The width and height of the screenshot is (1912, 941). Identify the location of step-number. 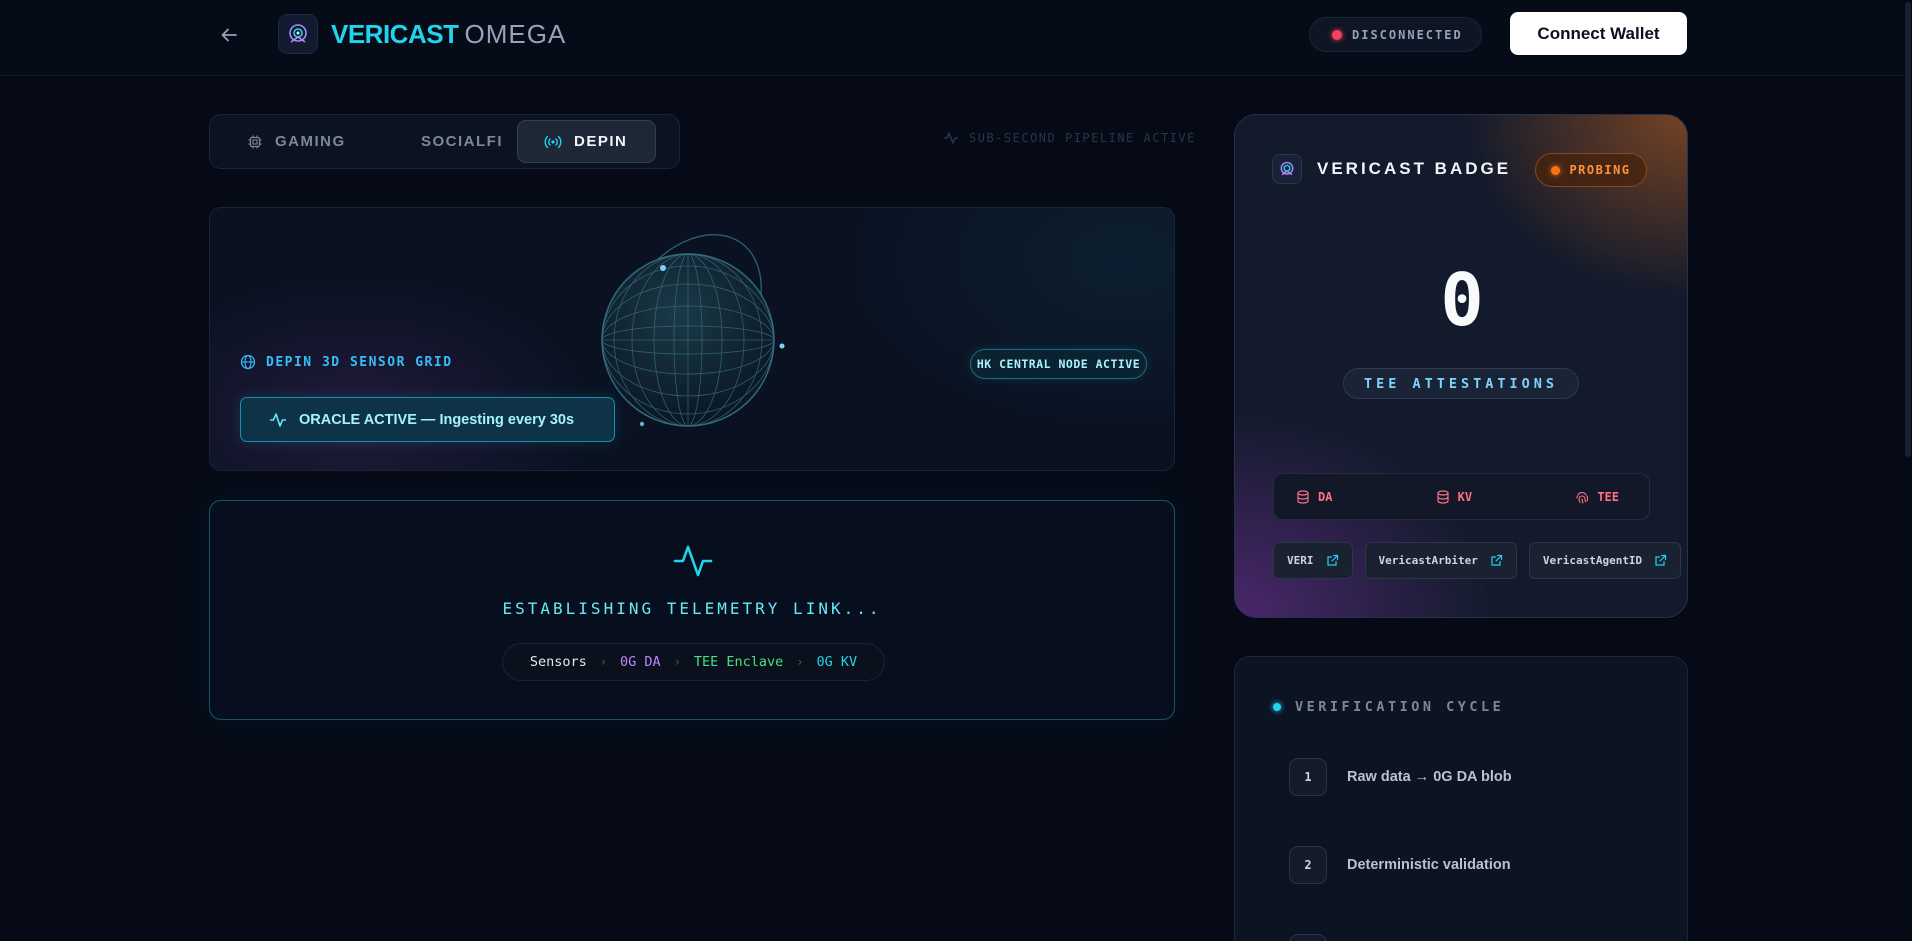
(1308, 937).